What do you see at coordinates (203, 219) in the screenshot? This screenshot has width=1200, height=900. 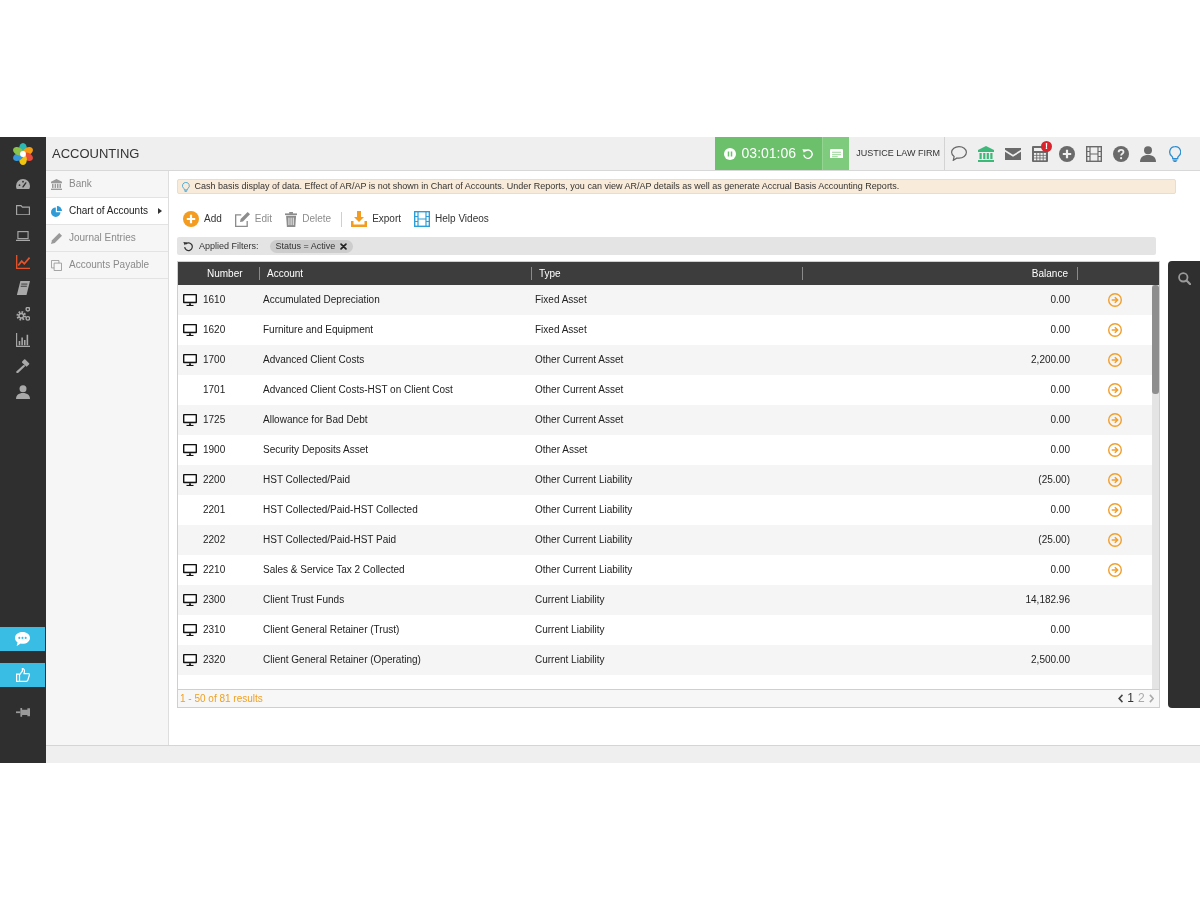 I see `add-button: Add` at bounding box center [203, 219].